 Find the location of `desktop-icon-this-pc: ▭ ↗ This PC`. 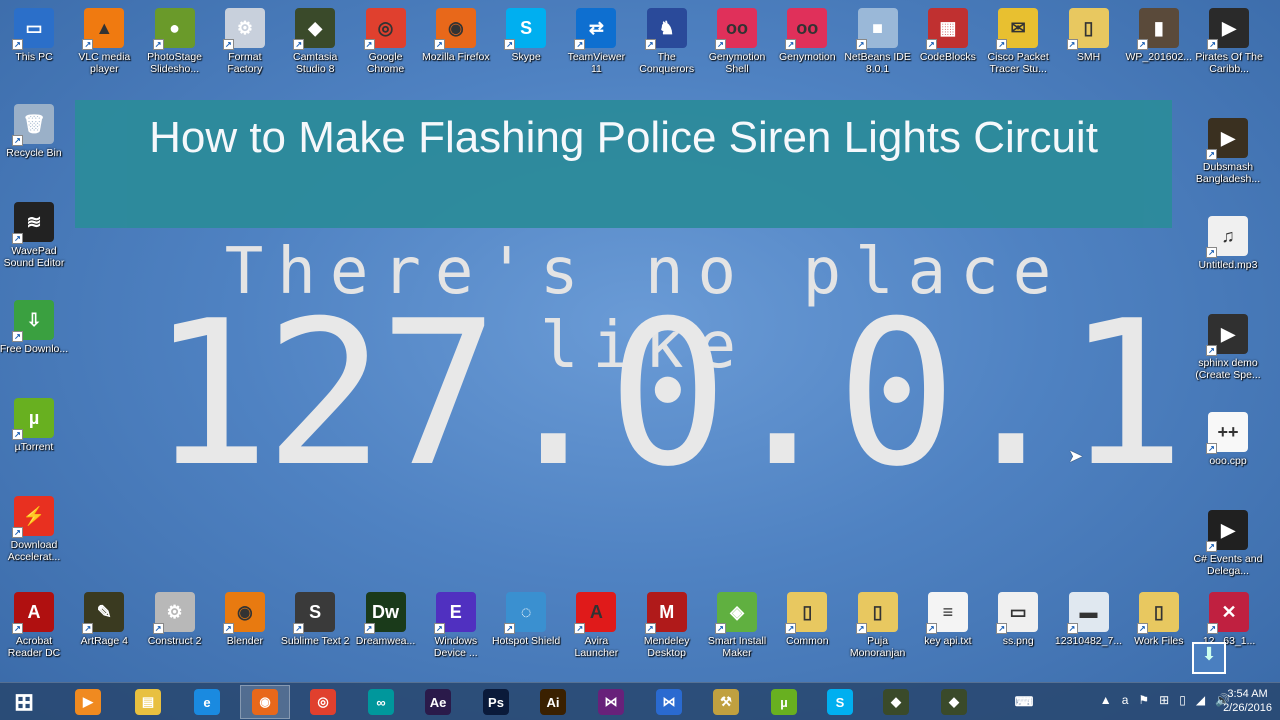

desktop-icon-this-pc: ▭ ↗ This PC is located at coordinates (34, 35).